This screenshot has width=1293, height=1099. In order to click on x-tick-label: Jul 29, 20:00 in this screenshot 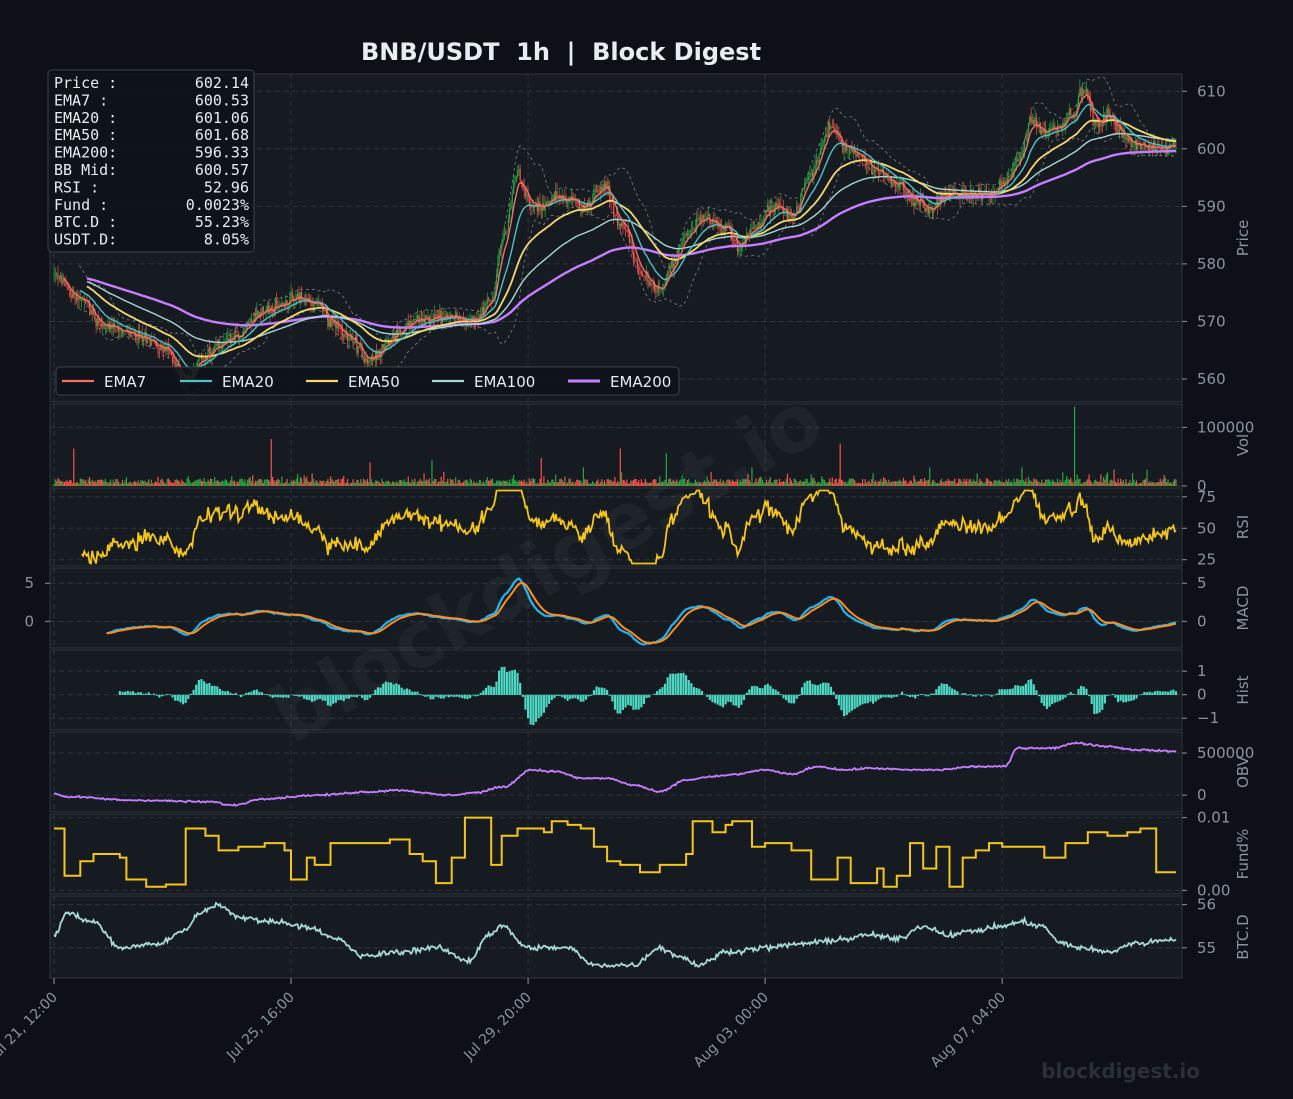, I will do `click(497, 1027)`.